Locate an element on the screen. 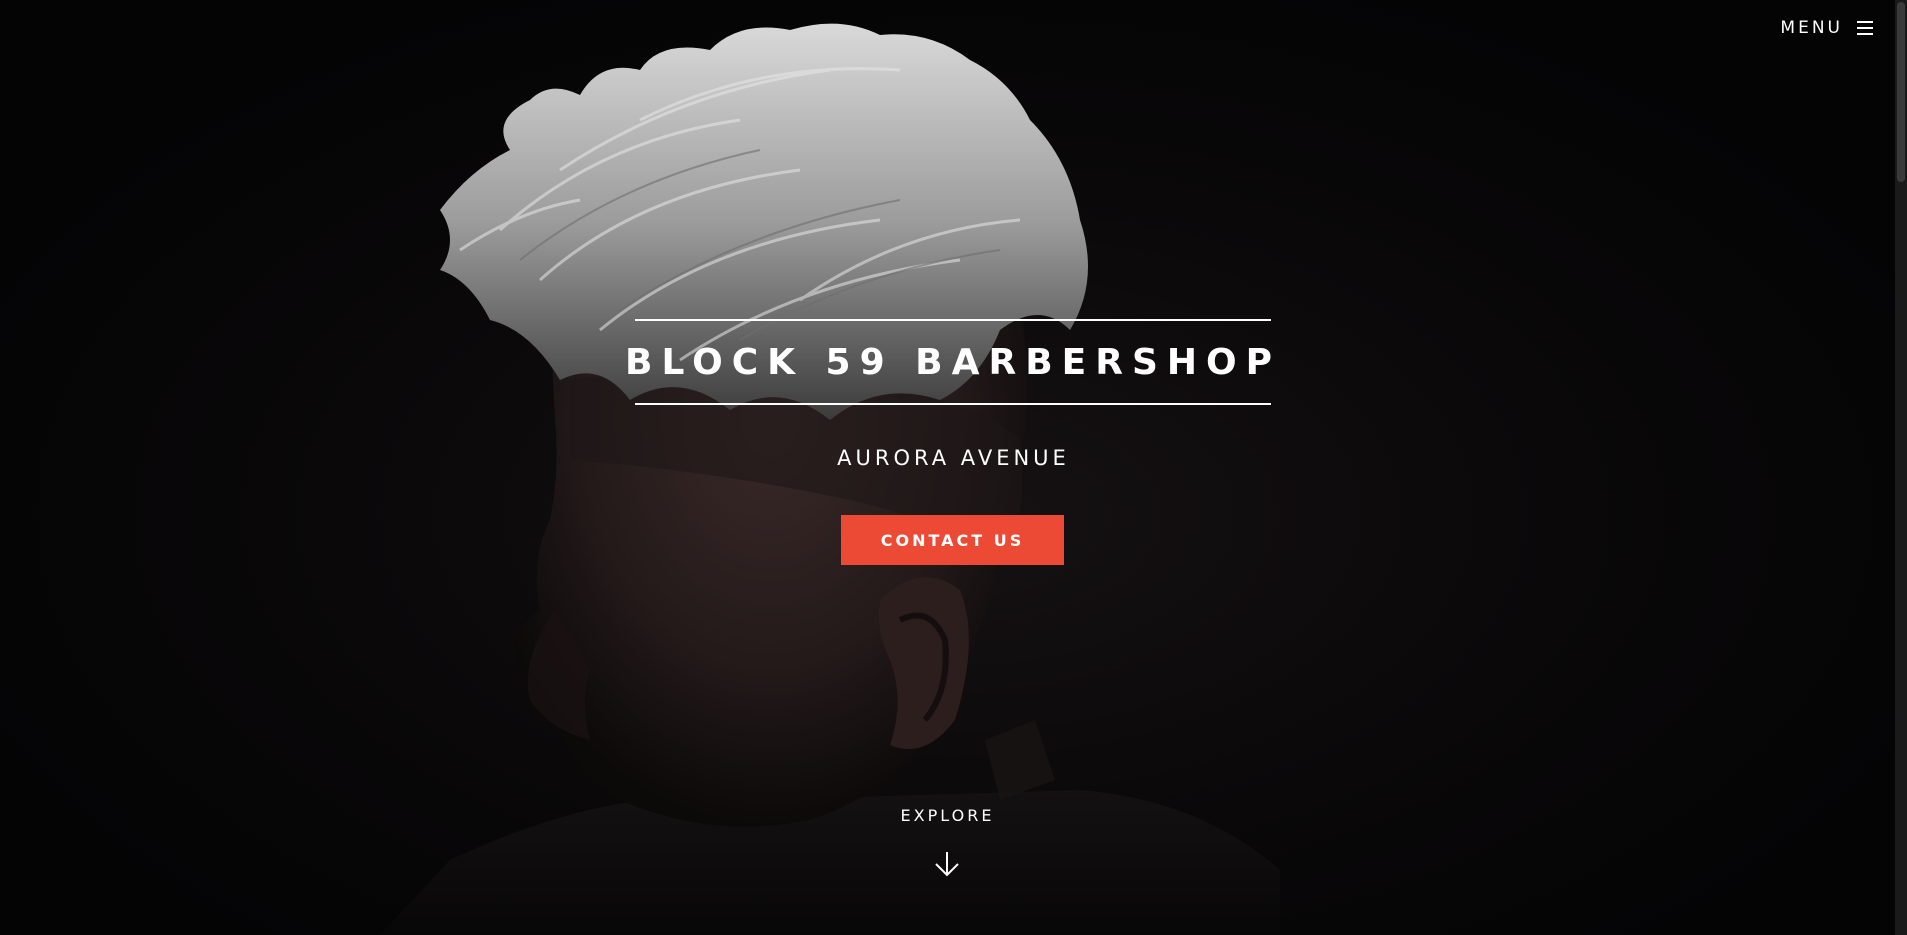 The image size is (1907, 935). hamburger-icon is located at coordinates (1865, 28).